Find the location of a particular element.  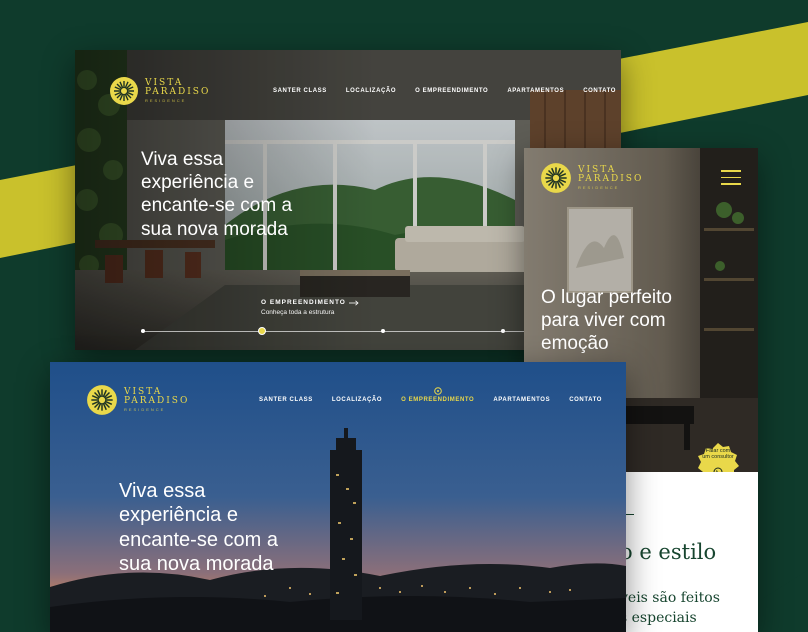

hero-headline-line: para viver com is located at coordinates (603, 321).